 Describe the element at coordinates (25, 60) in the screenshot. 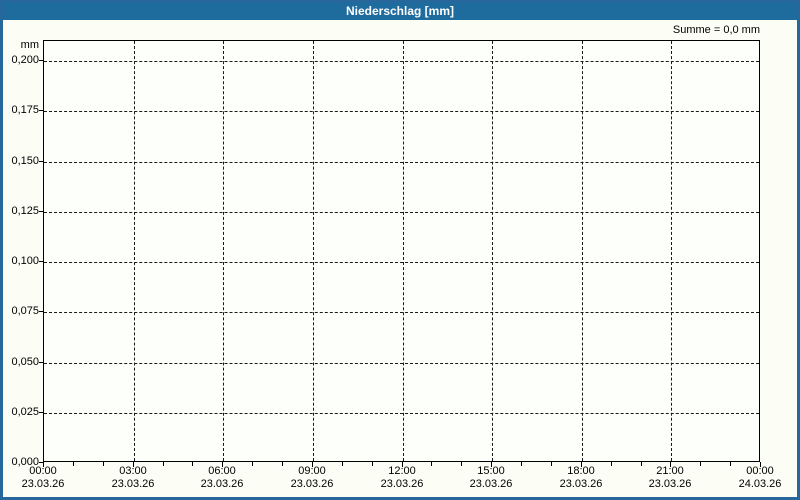

I see `y-tick-label: 0,200` at that location.